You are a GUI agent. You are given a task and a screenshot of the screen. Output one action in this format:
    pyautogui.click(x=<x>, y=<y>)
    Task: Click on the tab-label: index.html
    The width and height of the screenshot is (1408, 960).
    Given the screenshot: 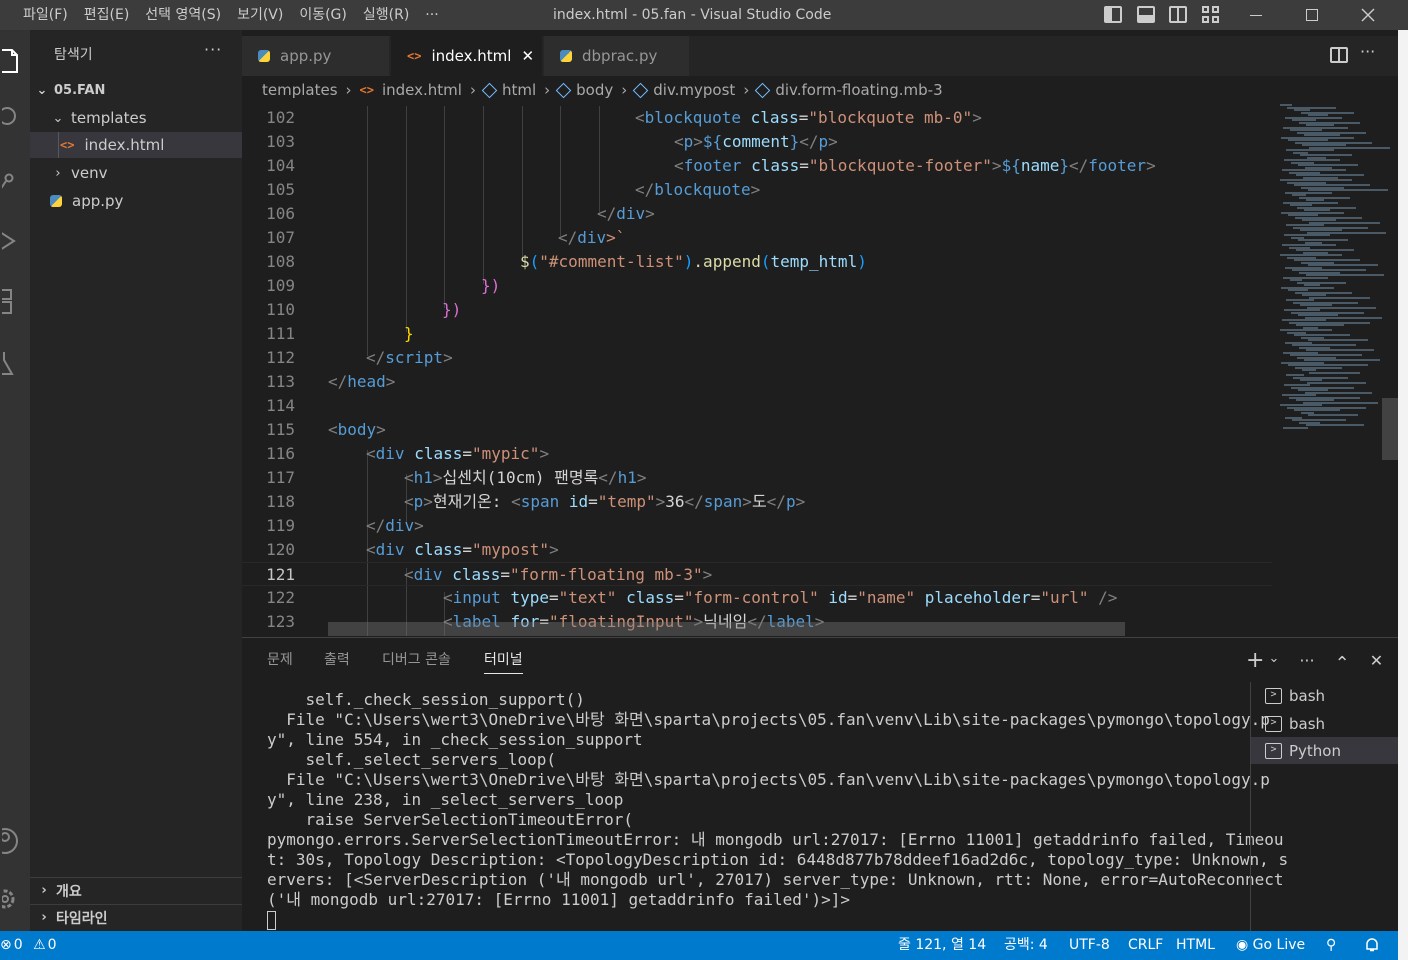 What is the action you would take?
    pyautogui.click(x=471, y=56)
    